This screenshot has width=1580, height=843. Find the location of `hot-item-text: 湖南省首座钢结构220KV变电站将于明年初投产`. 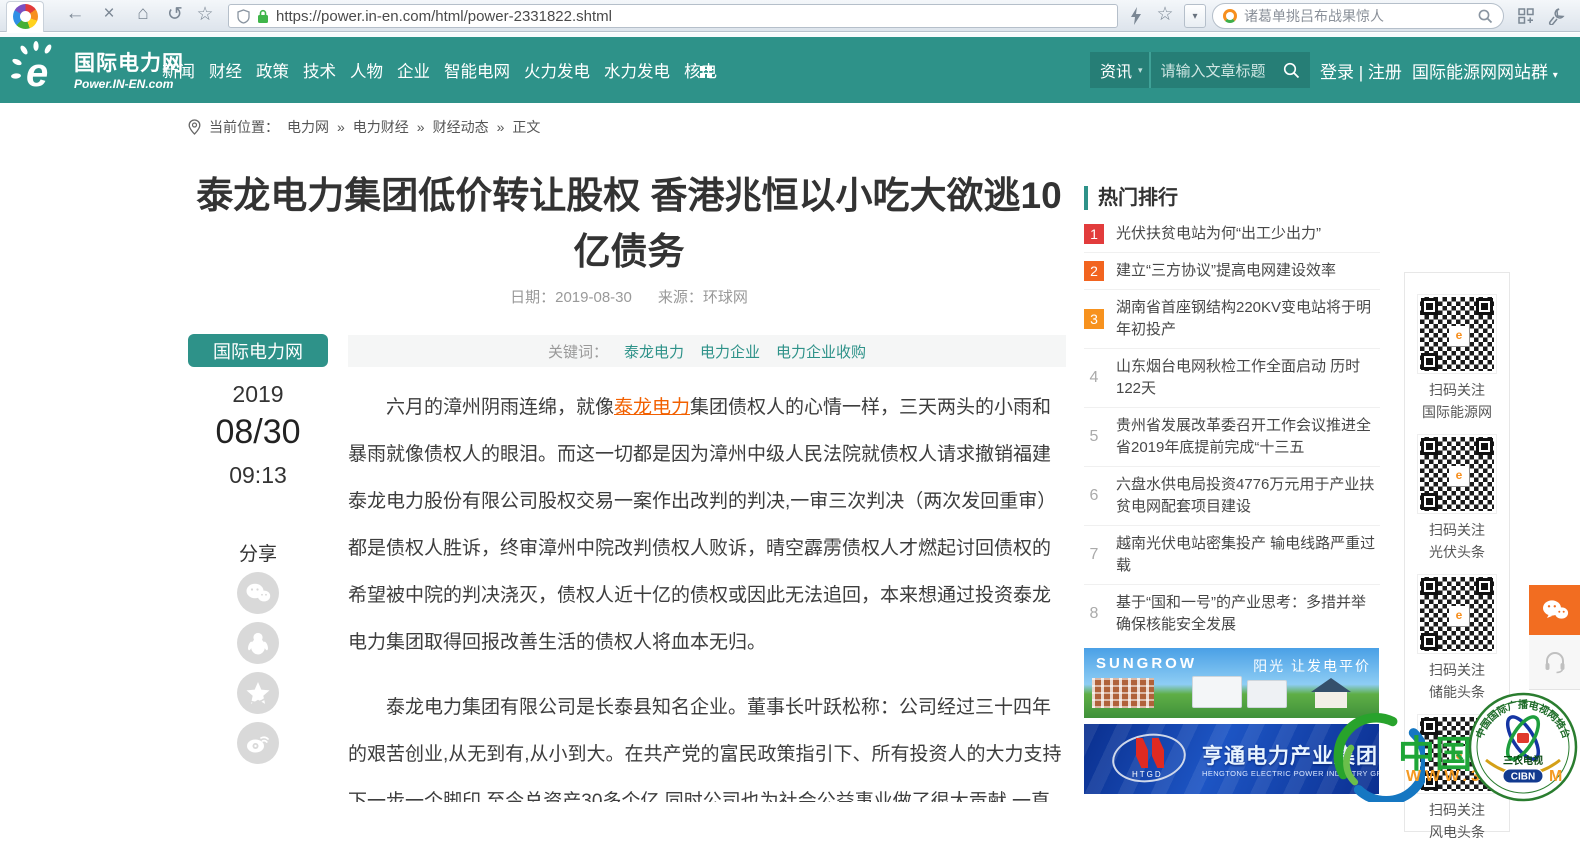

hot-item-text: 湖南省首座钢结构220KV变电站将于明年初投产 is located at coordinates (1248, 319).